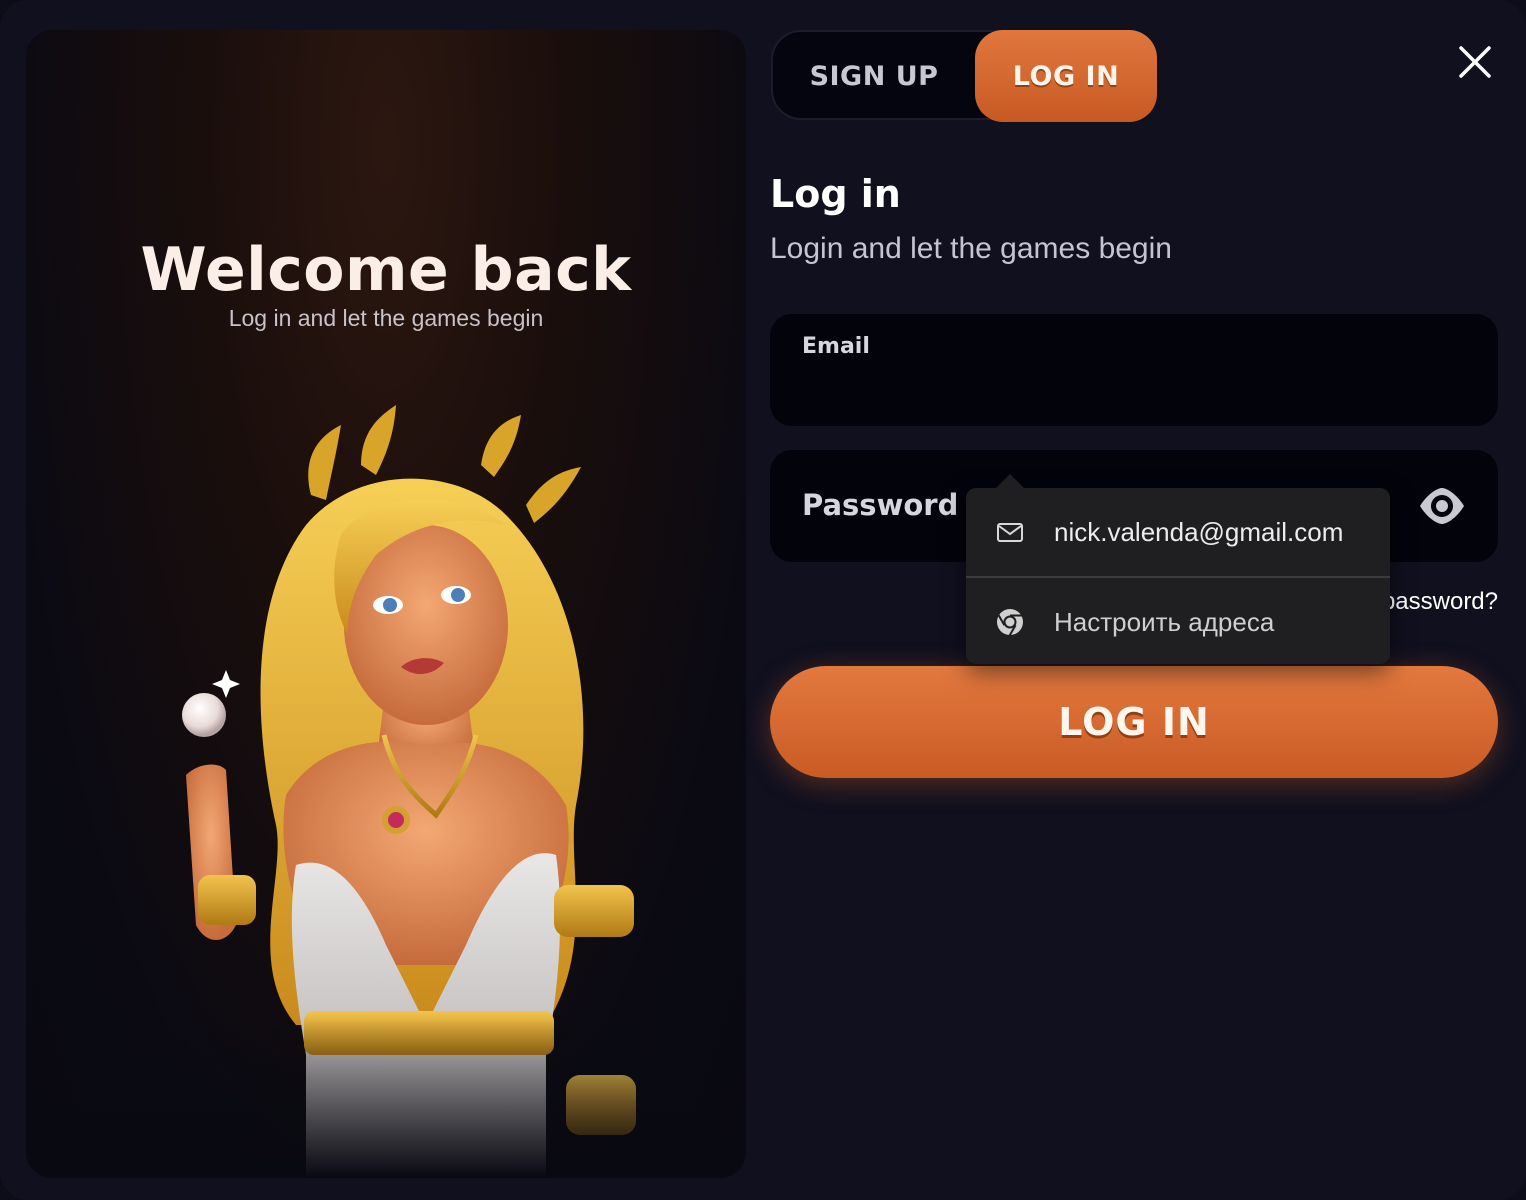  What do you see at coordinates (1440, 602) in the screenshot?
I see `forgot-password-link: password?` at bounding box center [1440, 602].